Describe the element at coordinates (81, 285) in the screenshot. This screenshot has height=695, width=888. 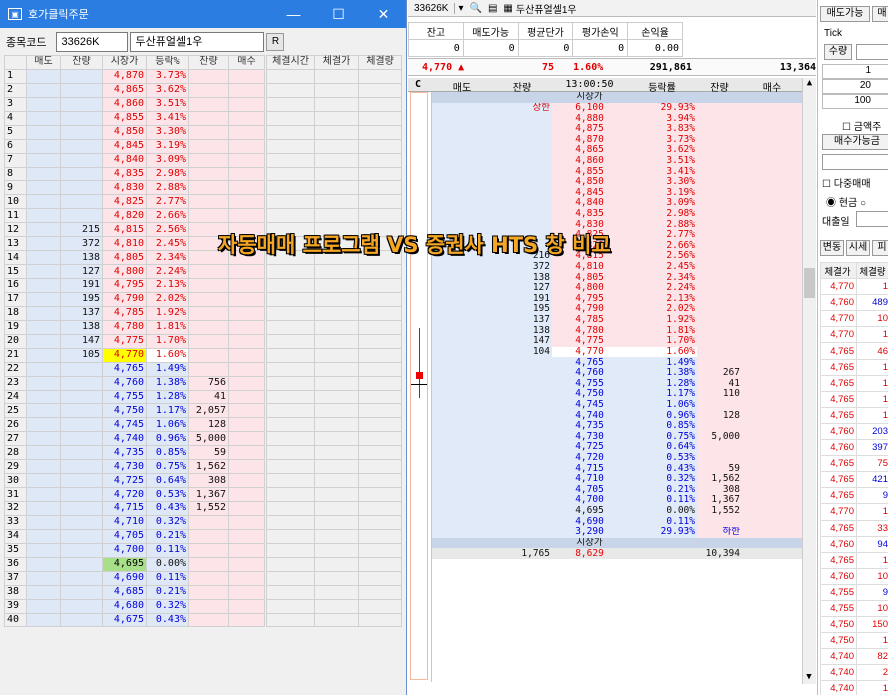
I see `table-cell: 191` at that location.